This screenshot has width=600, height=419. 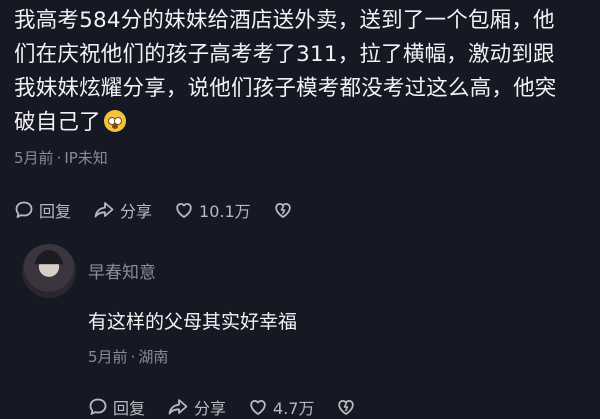 I want to click on reply-location: 湖南, so click(x=153, y=357).